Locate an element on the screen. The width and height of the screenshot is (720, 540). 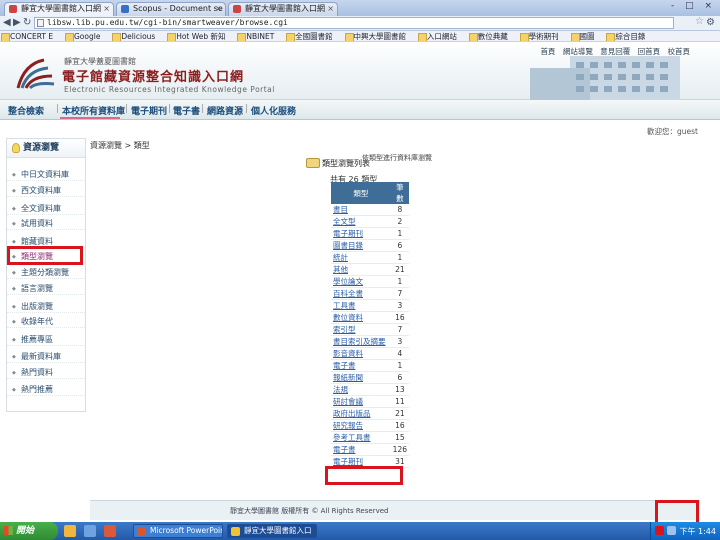
table-row: 研討會議 11 is located at coordinates (370, 402).